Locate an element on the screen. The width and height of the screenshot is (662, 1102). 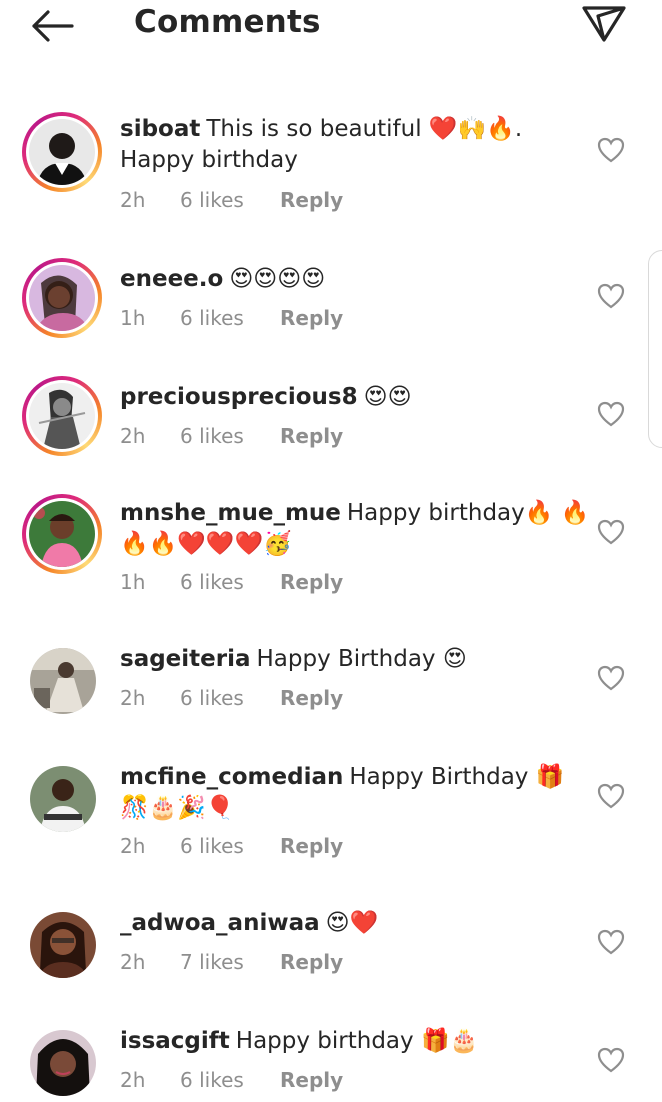
comment-username: preciousprecious8 is located at coordinates (239, 397).